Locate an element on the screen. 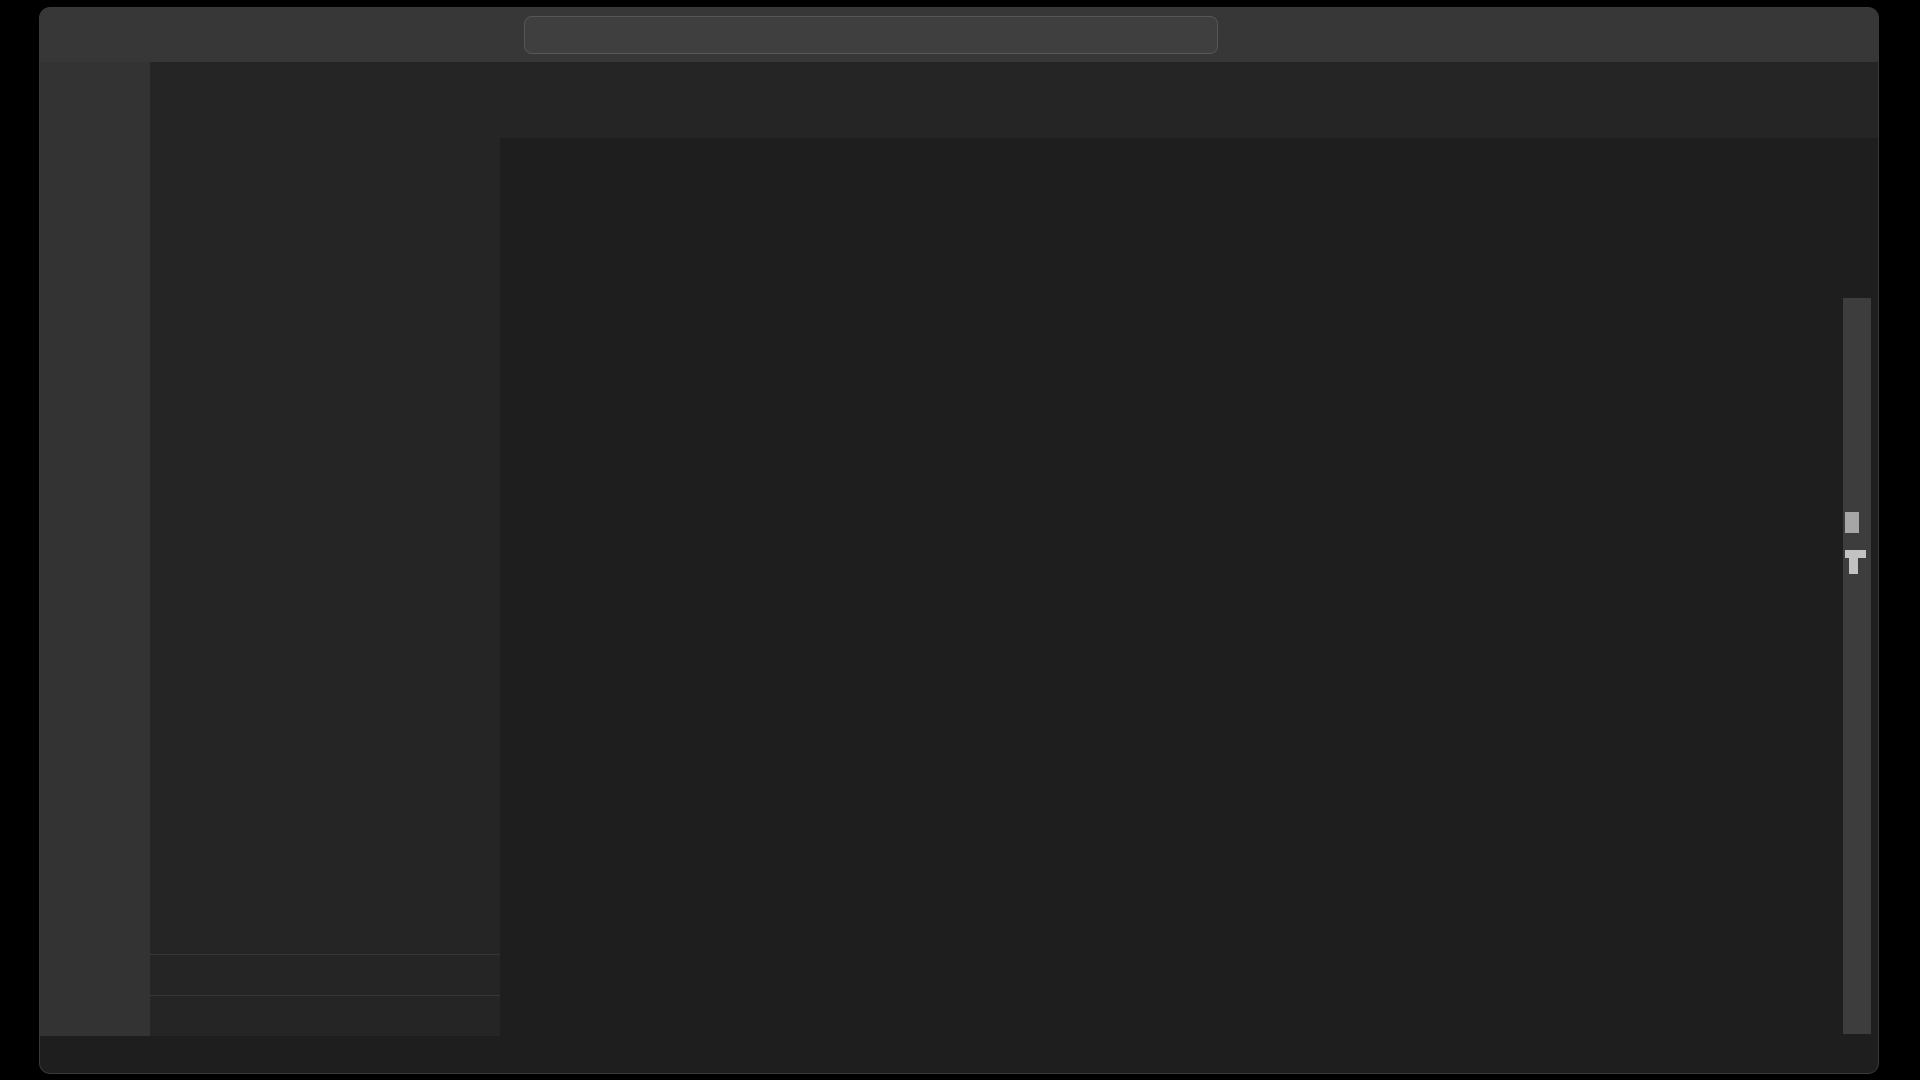 The image size is (1920, 1080). command-center is located at coordinates (871, 35).